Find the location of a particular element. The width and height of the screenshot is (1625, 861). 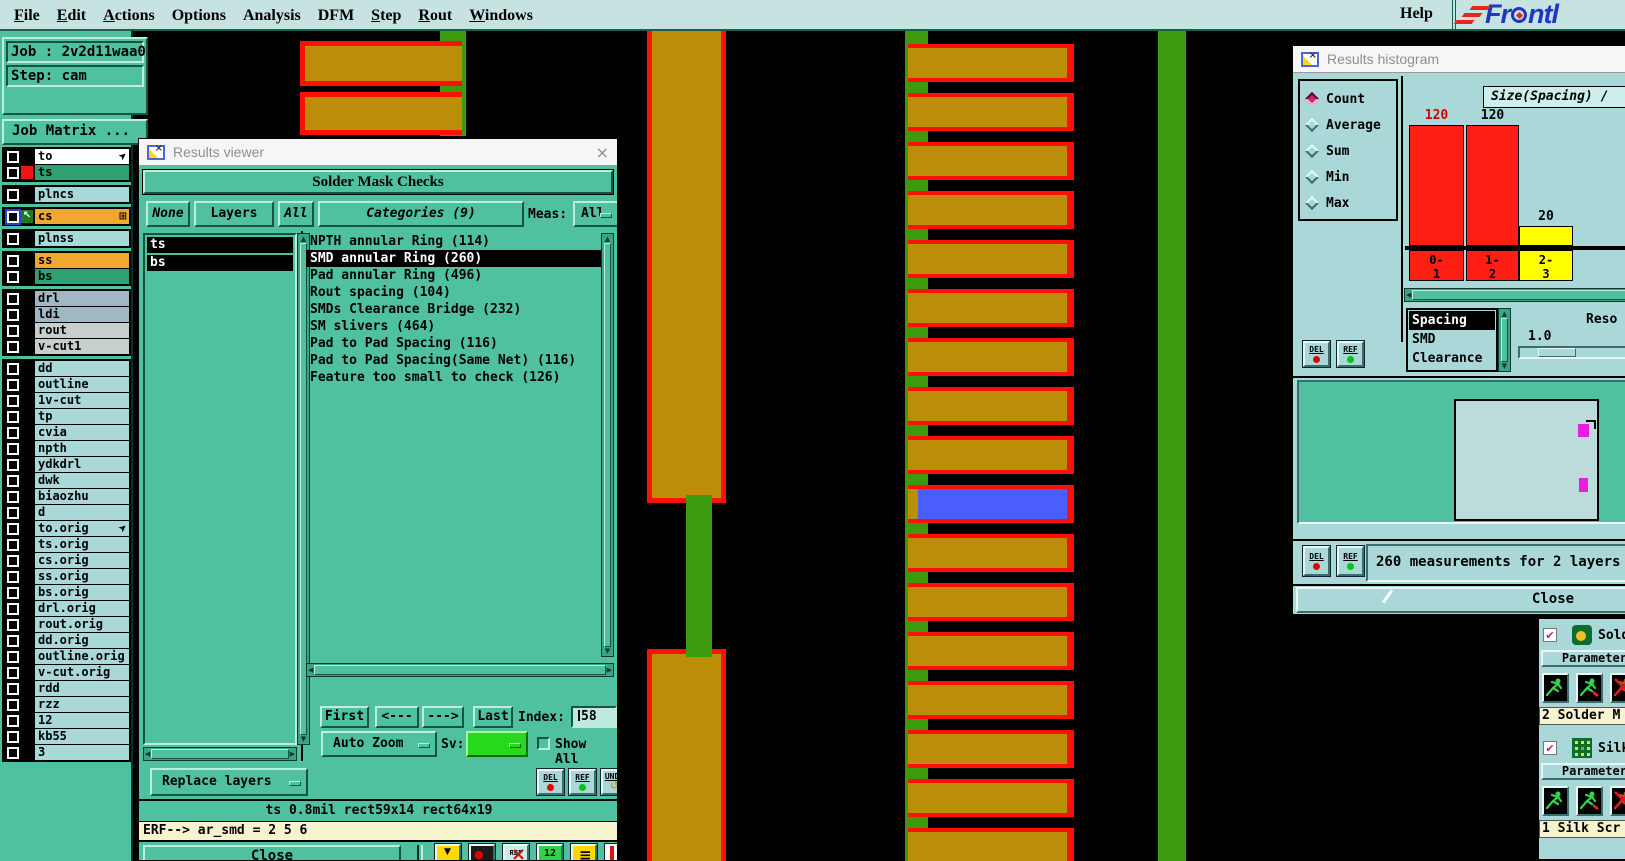

measurement-mark is located at coordinates (1583, 485).